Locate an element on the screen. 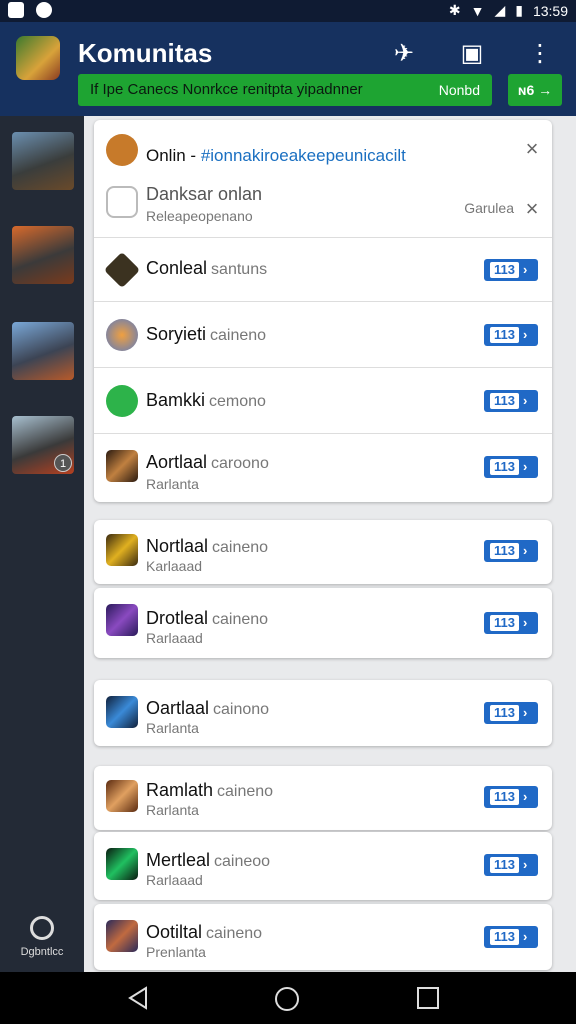  list-item: Drotleal caineno Rarlaaad 113 › is located at coordinates (323, 623).